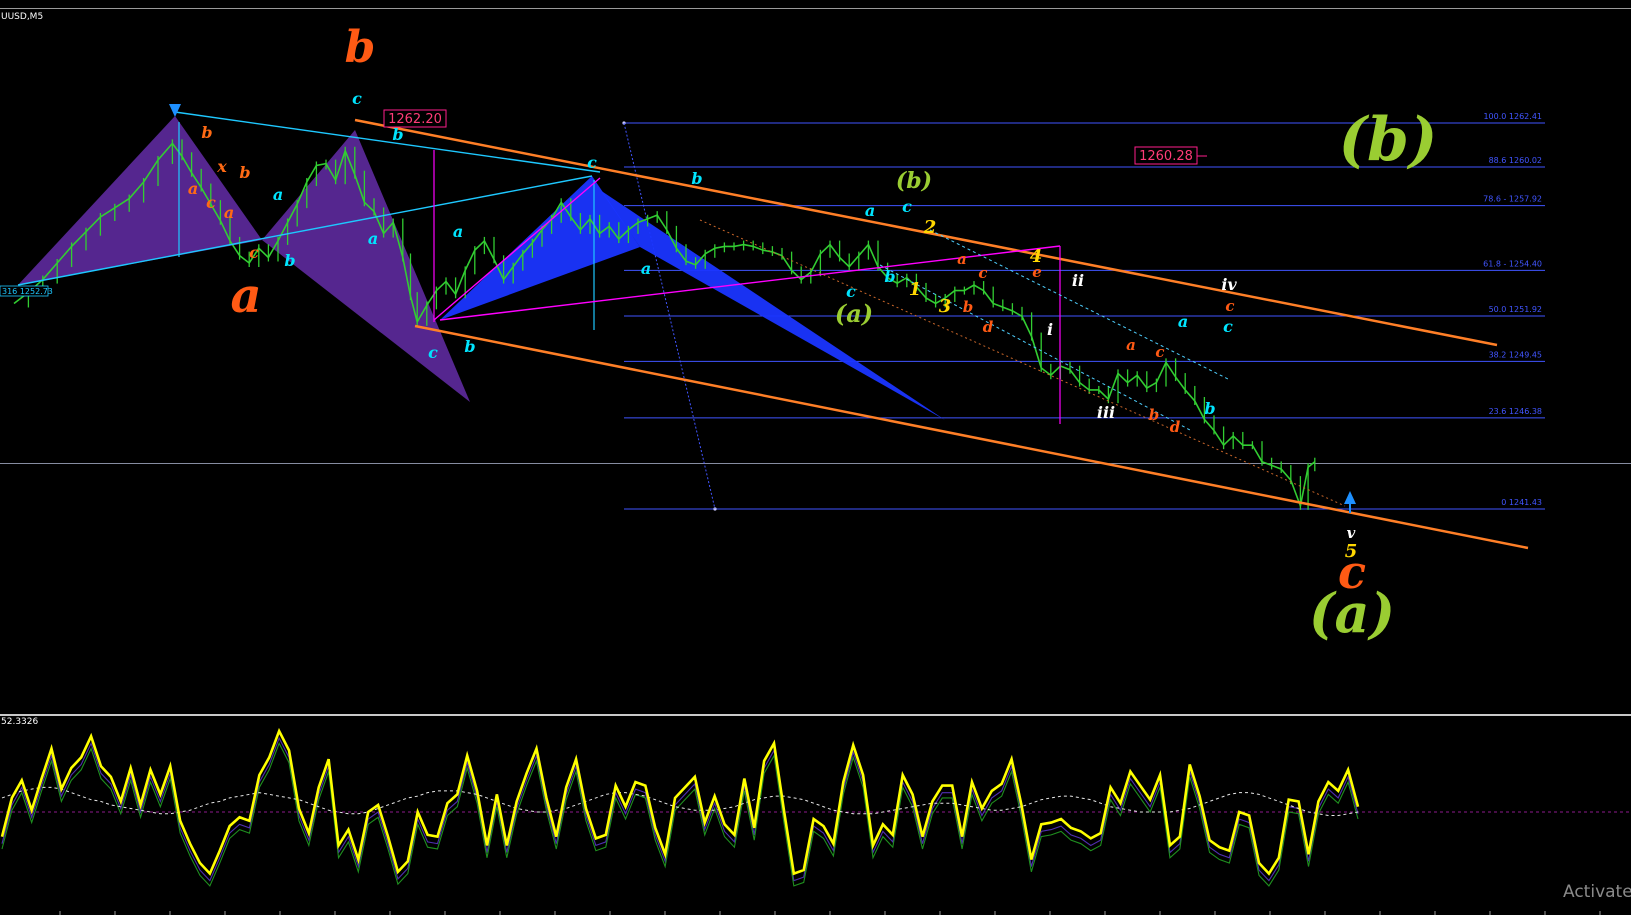 The height and width of the screenshot is (915, 1631). What do you see at coordinates (1037, 272) in the screenshot?
I see `wave-label: e` at bounding box center [1037, 272].